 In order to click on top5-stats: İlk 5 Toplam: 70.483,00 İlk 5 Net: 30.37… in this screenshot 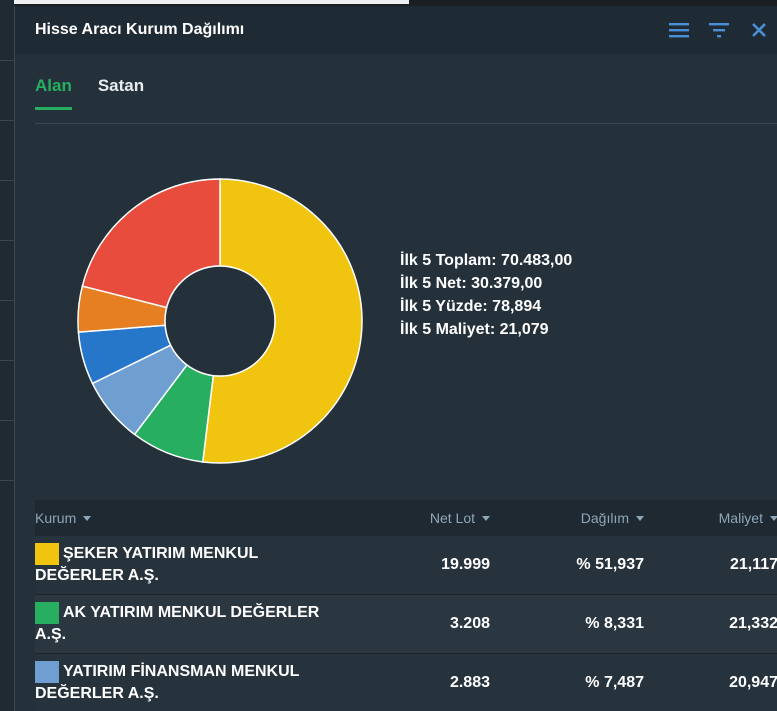, I will do `click(486, 295)`.